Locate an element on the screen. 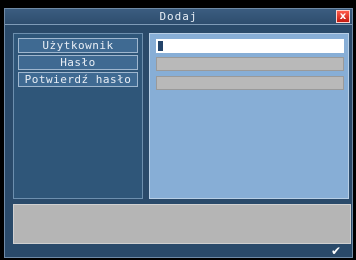 The width and height of the screenshot is (356, 260). confirm-checkmark-icon: ✔ is located at coordinates (336, 251).